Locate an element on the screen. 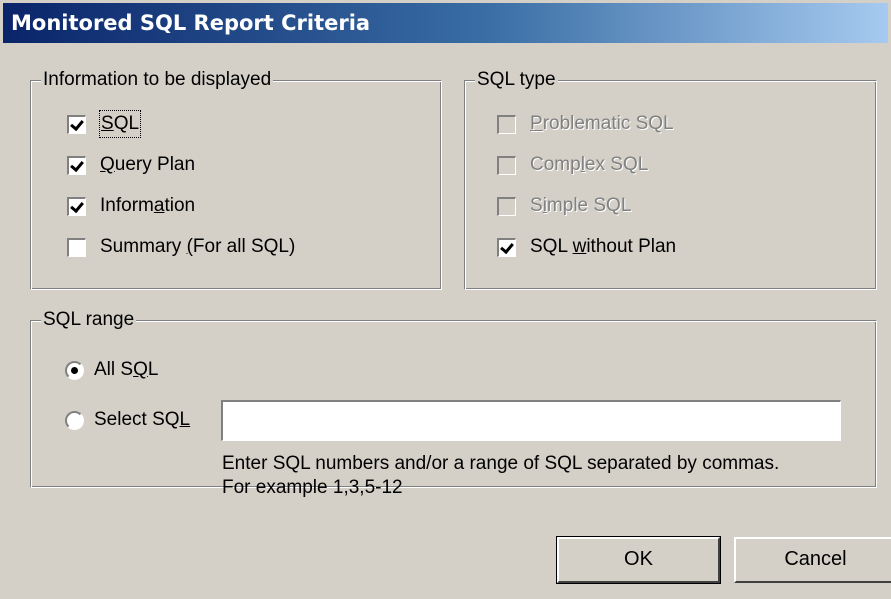 This screenshot has width=891, height=599. sql-type-group-legend: SQL type is located at coordinates (516, 80).